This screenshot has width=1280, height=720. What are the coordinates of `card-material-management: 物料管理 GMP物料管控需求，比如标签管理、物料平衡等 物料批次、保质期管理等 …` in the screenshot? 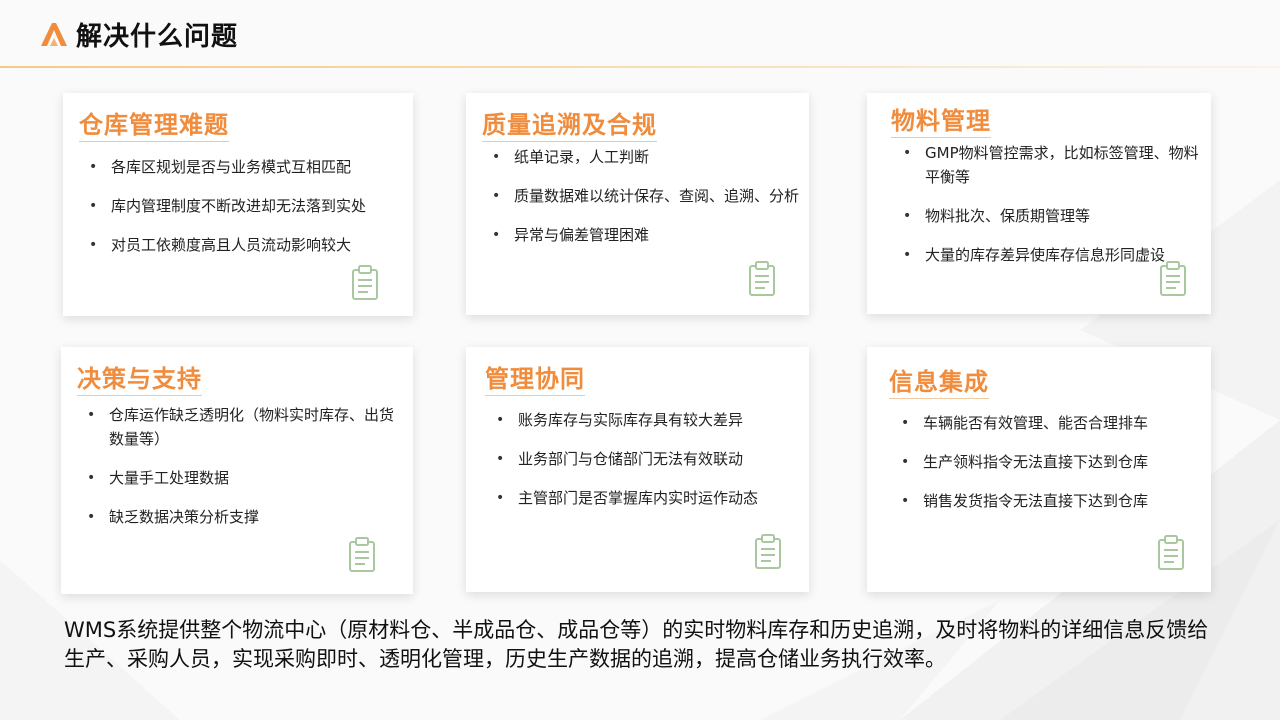 It's located at (1039, 203).